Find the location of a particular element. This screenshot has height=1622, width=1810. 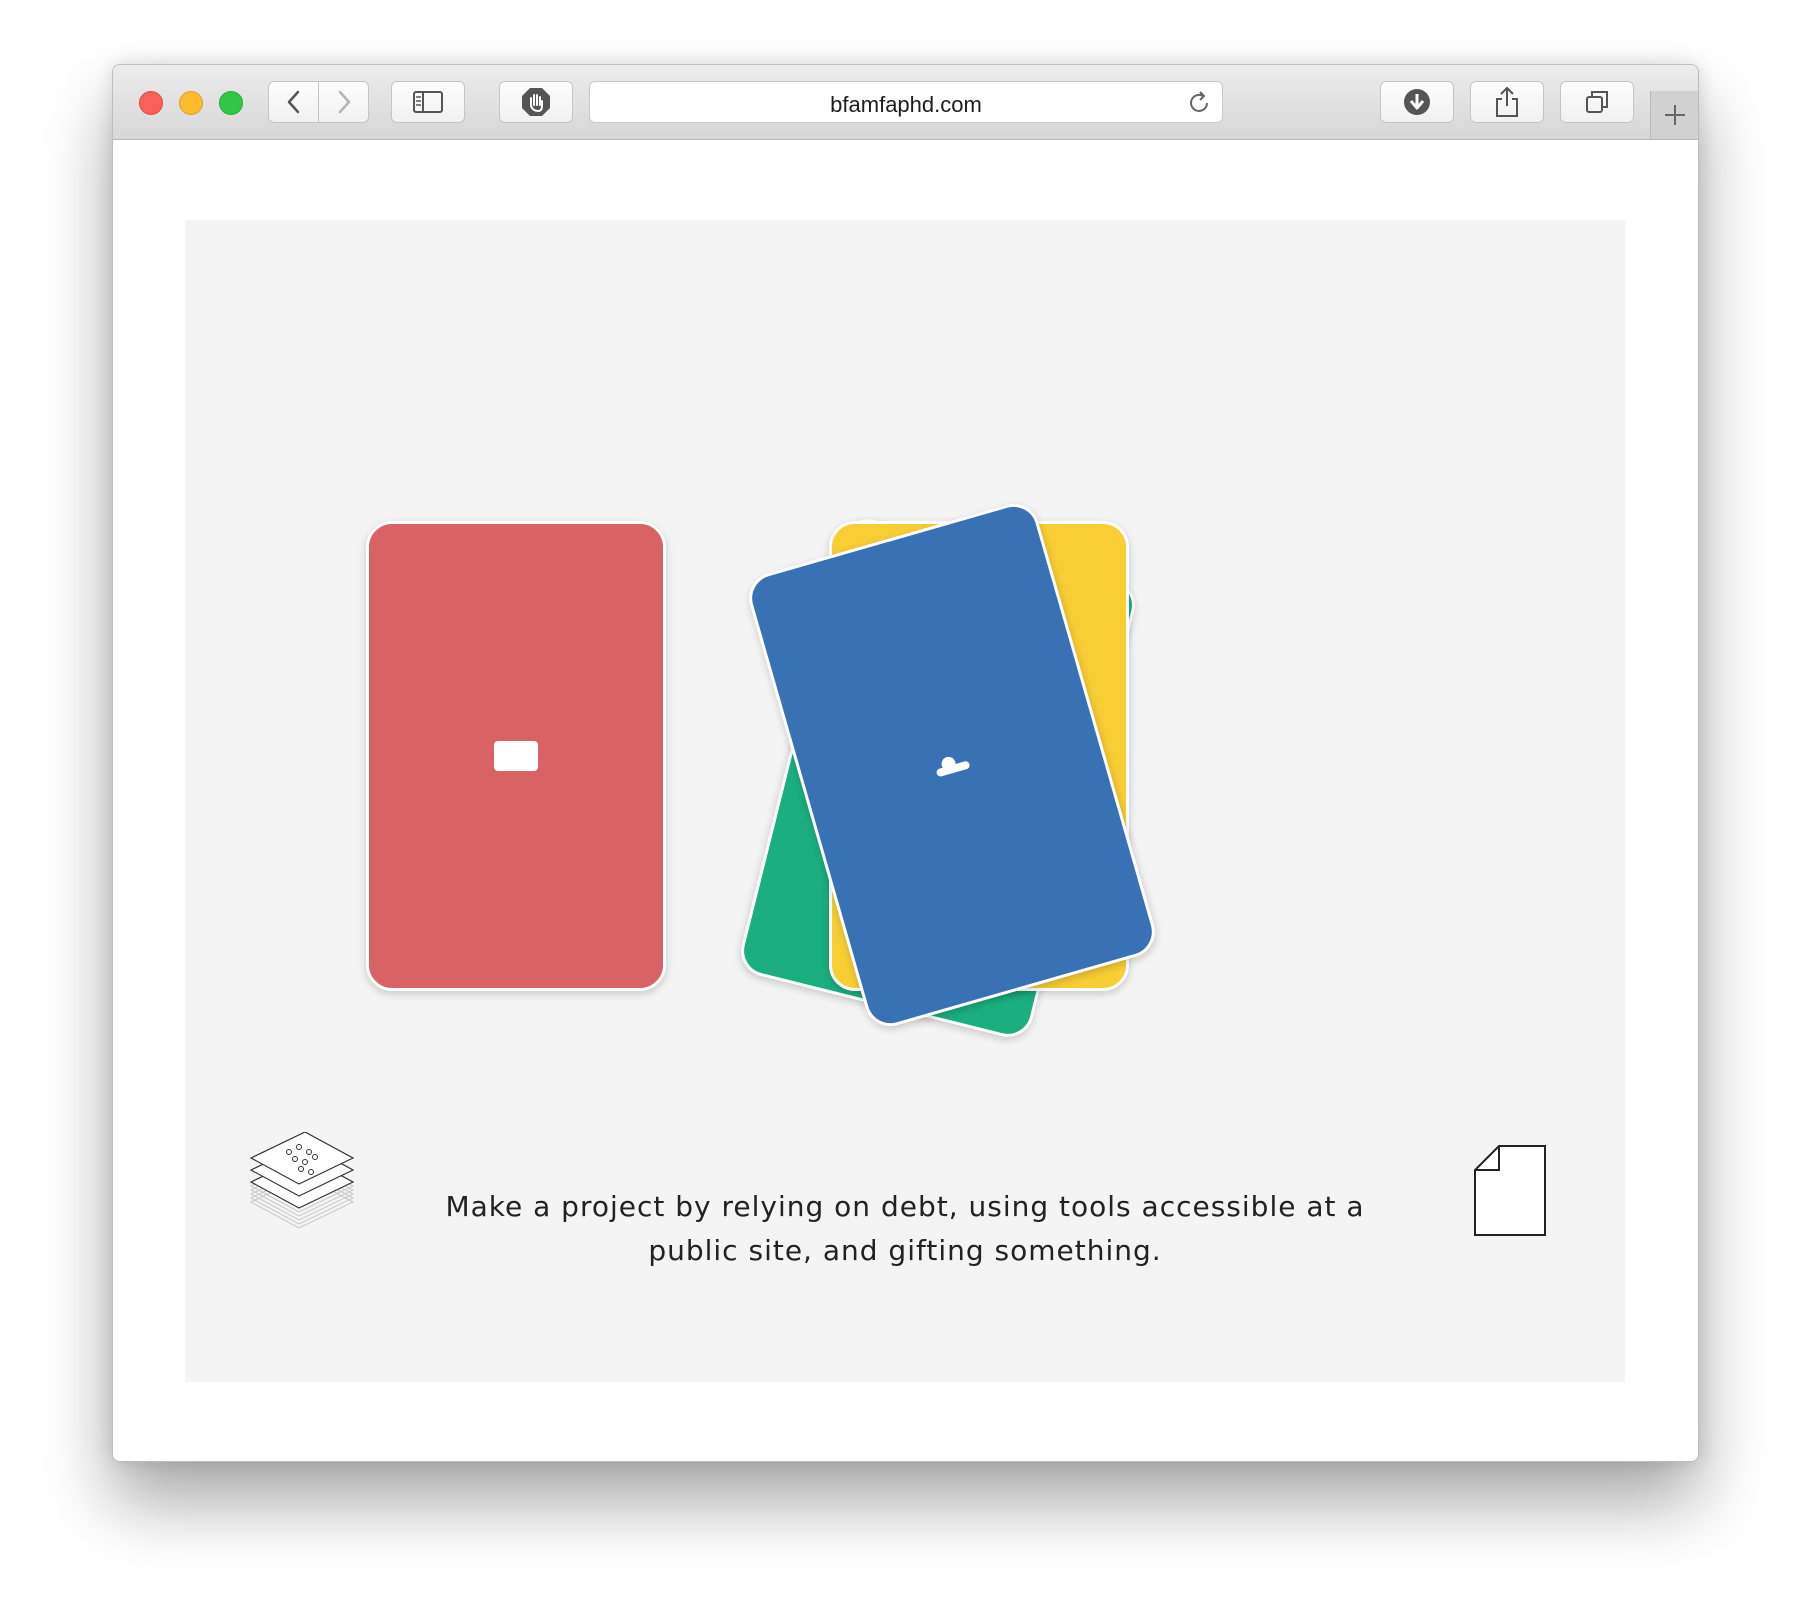

rectangle-icon is located at coordinates (516, 756).